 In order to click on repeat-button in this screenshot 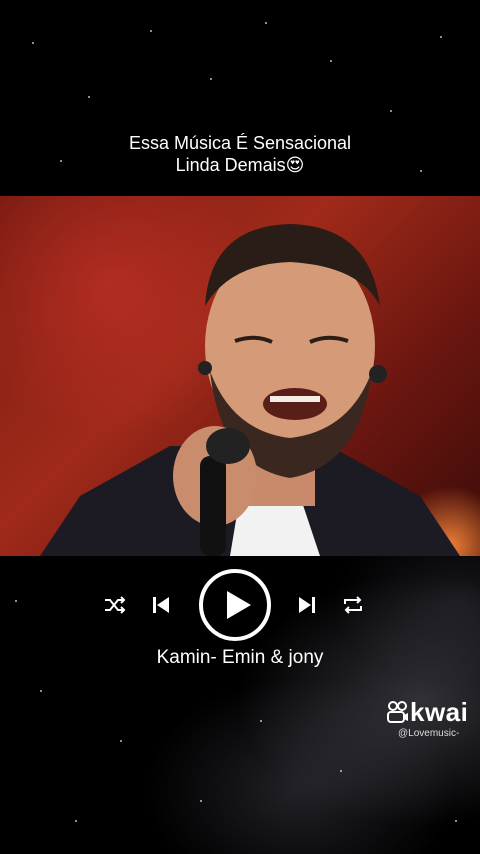, I will do `click(353, 605)`.